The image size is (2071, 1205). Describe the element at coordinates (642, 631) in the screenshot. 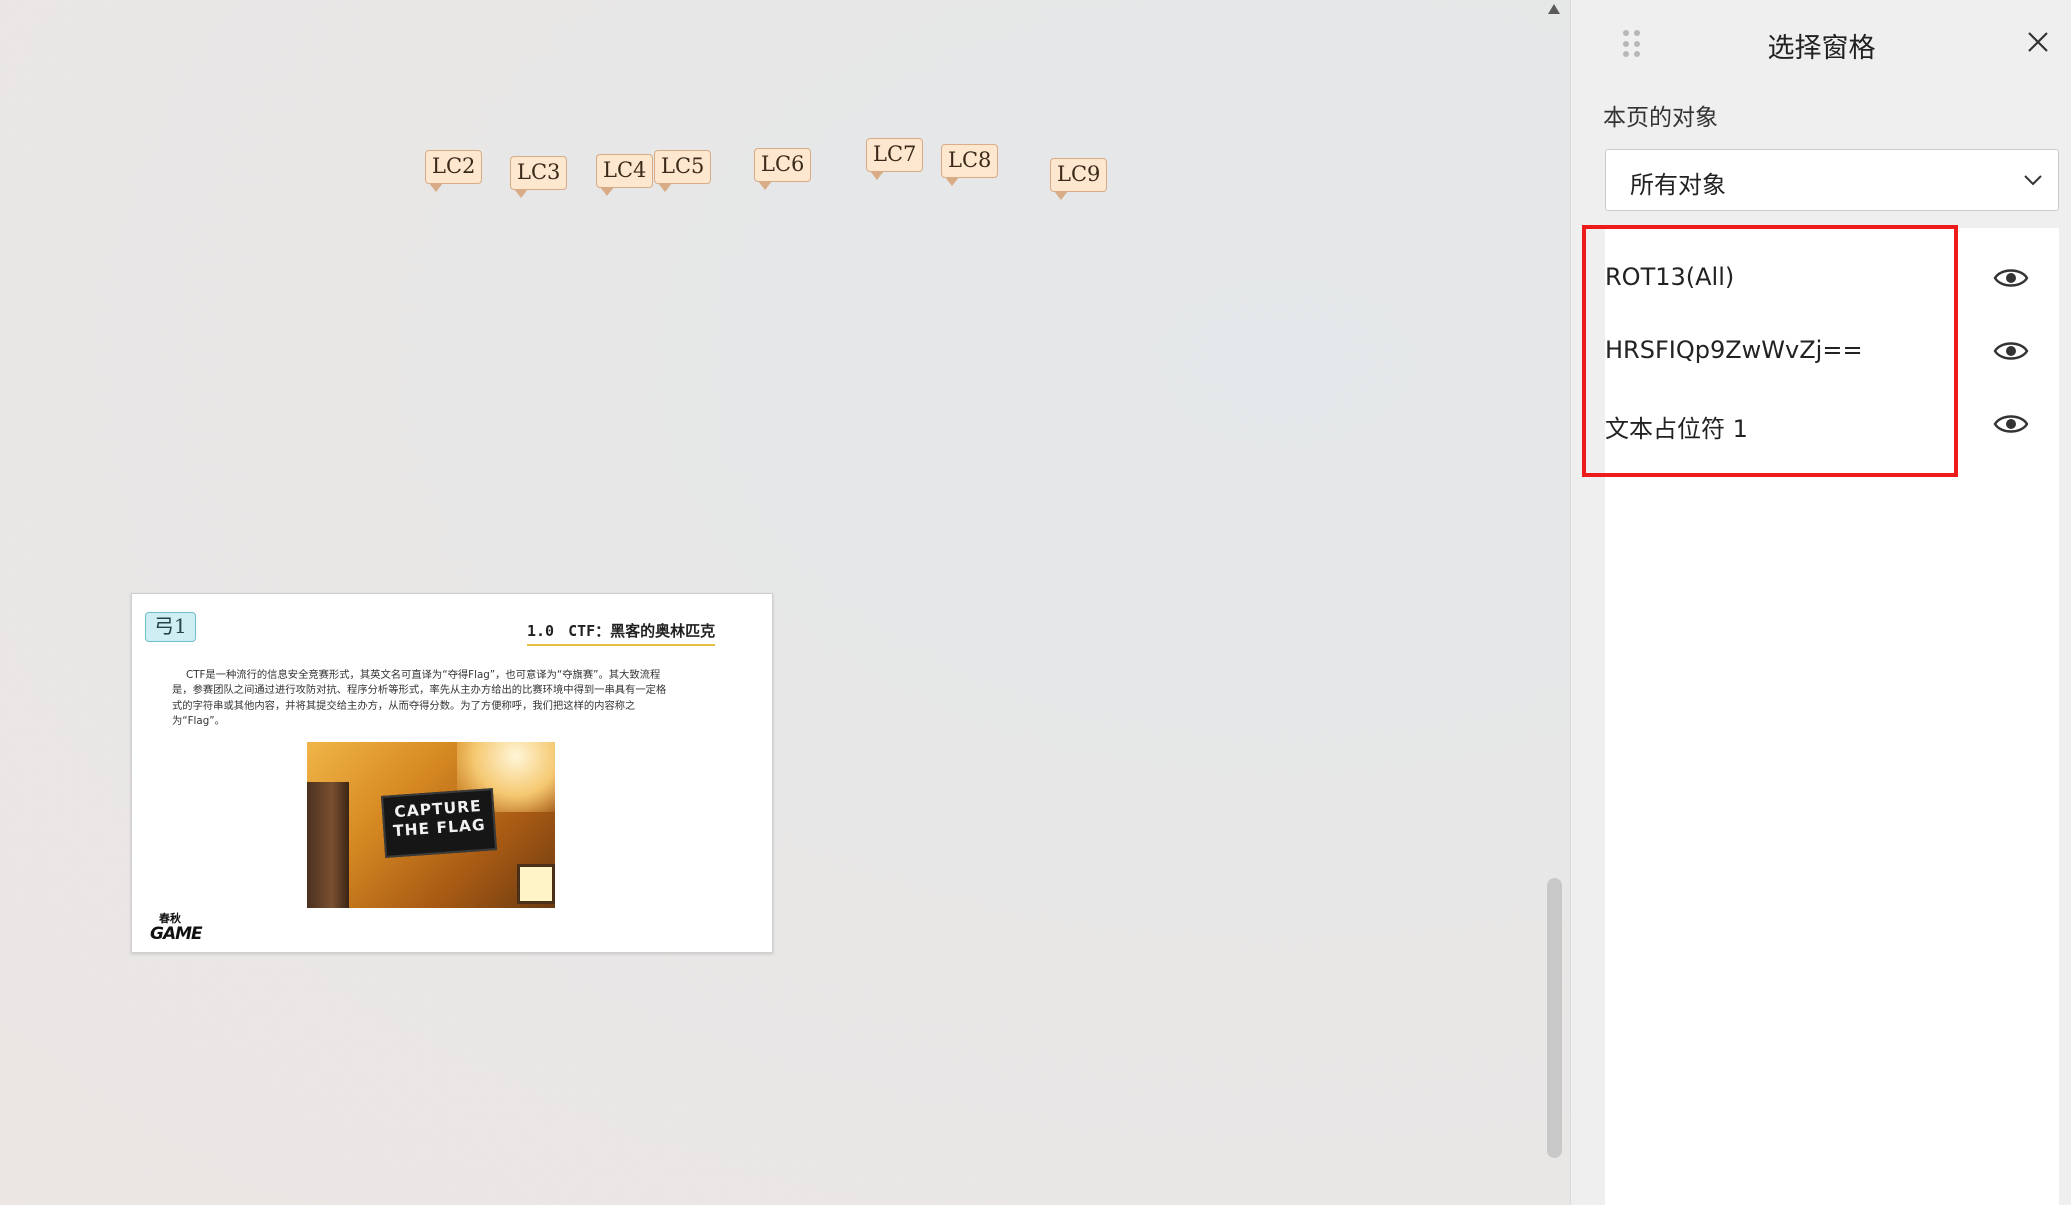

I see `slide-heading-title: CTF：黑客的奥林匹克` at that location.